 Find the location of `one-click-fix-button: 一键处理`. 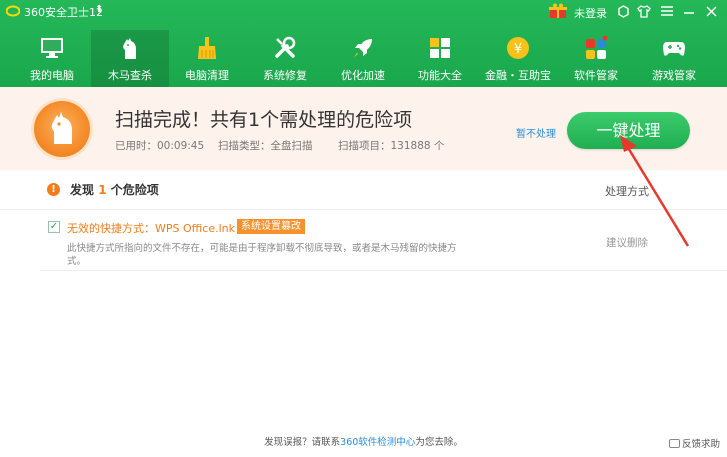

one-click-fix-button: 一键处理 is located at coordinates (628, 130).